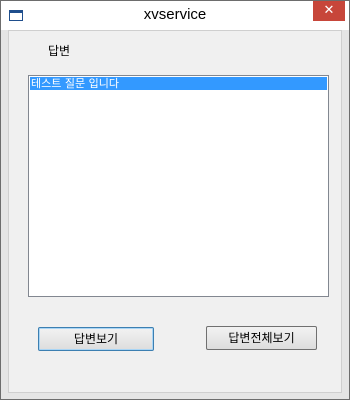 This screenshot has width=350, height=400. Describe the element at coordinates (261, 338) in the screenshot. I see `view-all-answers-button: 답변전체보기` at that location.